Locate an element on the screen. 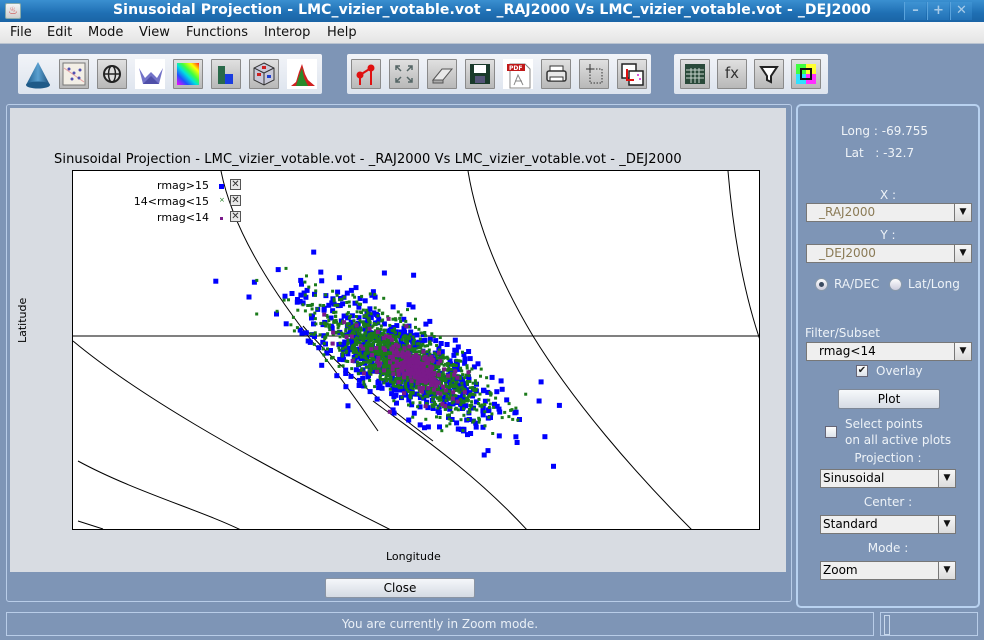 The image size is (984, 640). menu-functions: Functions is located at coordinates (217, 32).